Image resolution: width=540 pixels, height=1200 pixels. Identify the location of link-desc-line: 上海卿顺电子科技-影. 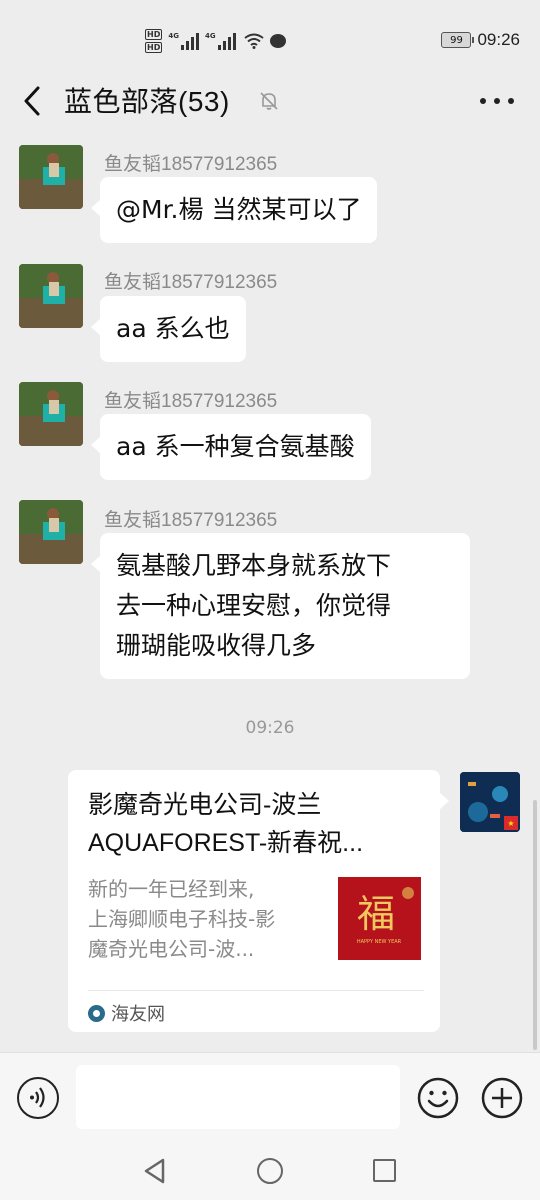
(182, 919).